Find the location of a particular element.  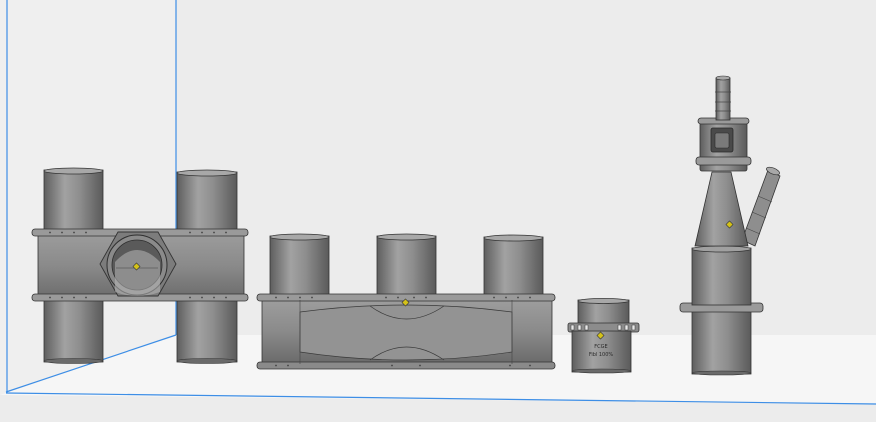

cap-label-line-2: Fibl 100% is located at coordinates (601, 355).